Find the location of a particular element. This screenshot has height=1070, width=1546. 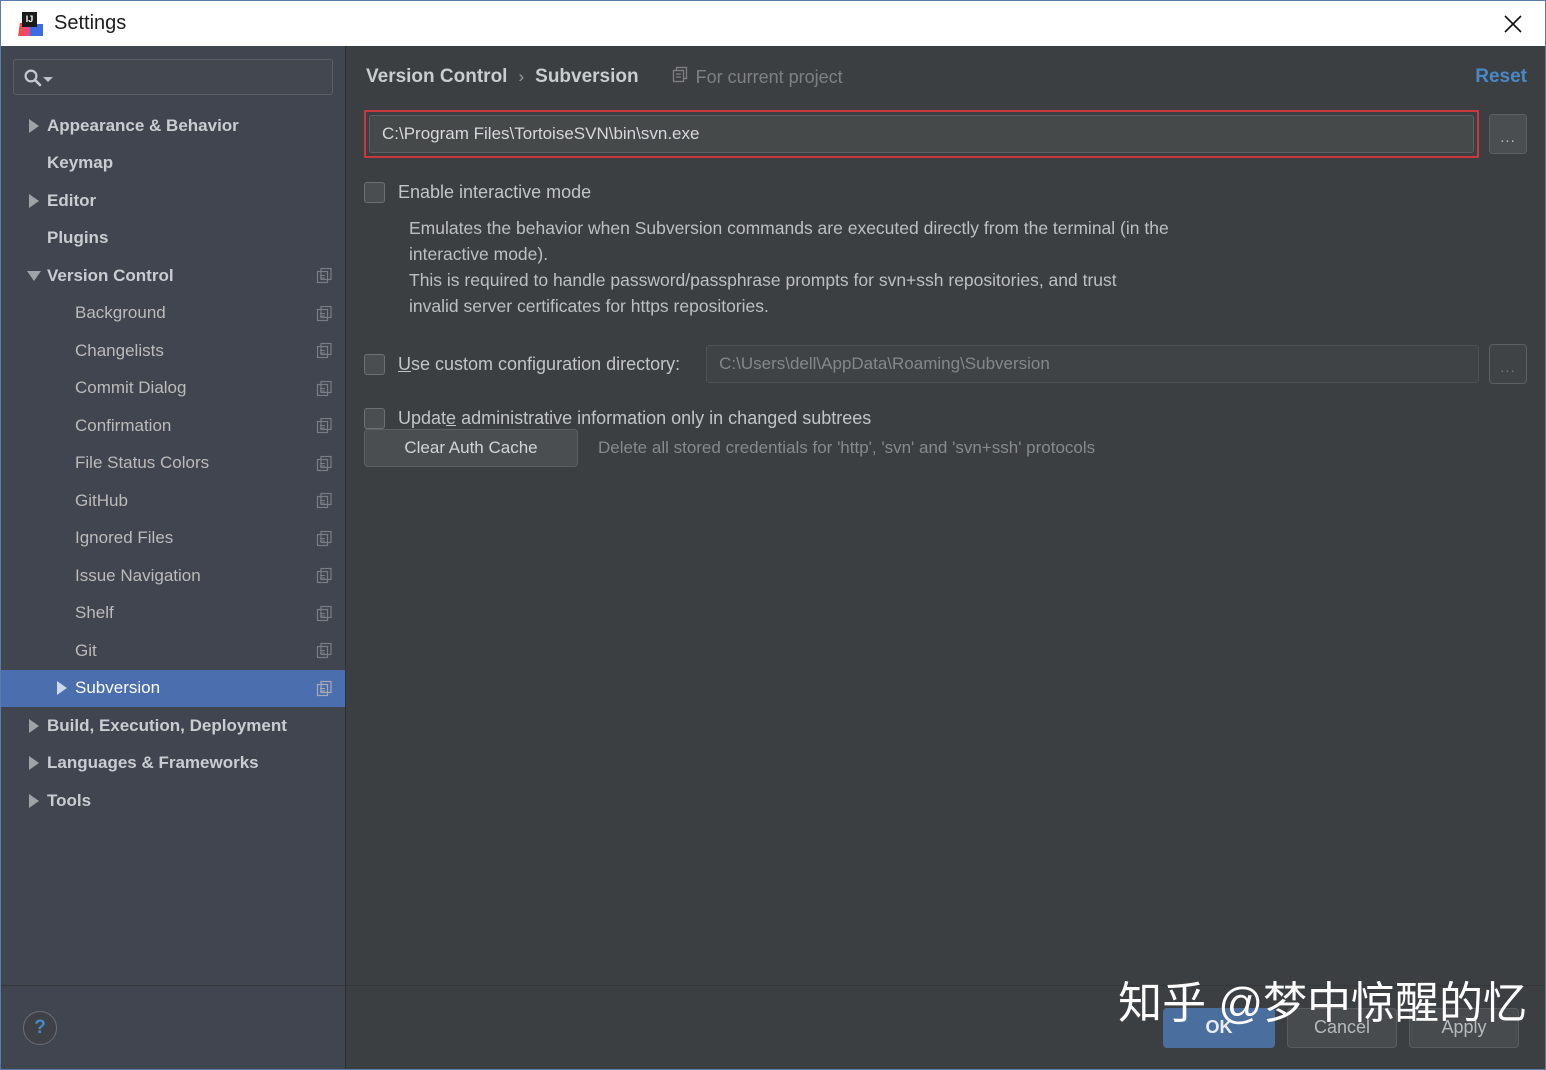

sidebar-footer: ? is located at coordinates (173, 1027).